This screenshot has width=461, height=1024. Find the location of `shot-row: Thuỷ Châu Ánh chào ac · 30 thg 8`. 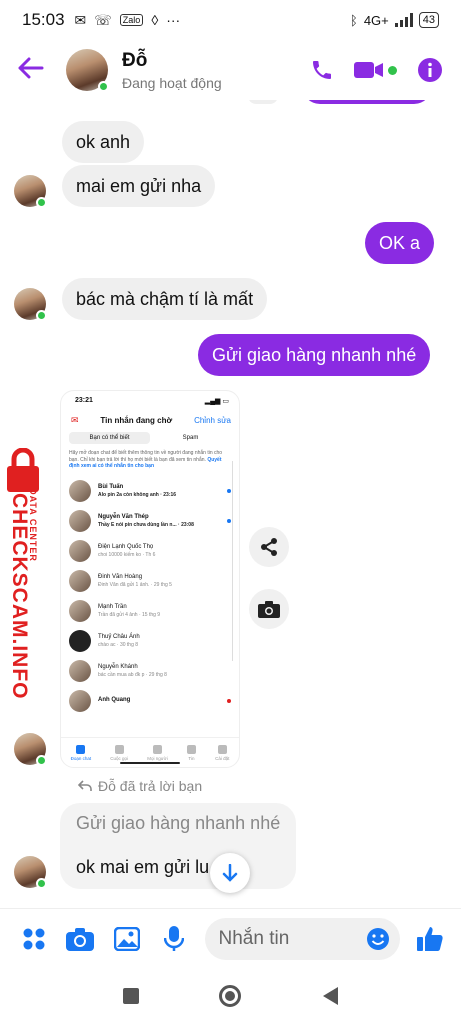

shot-row: Thuỷ Châu Ánh chào ac · 30 thg 8 is located at coordinates (150, 641).